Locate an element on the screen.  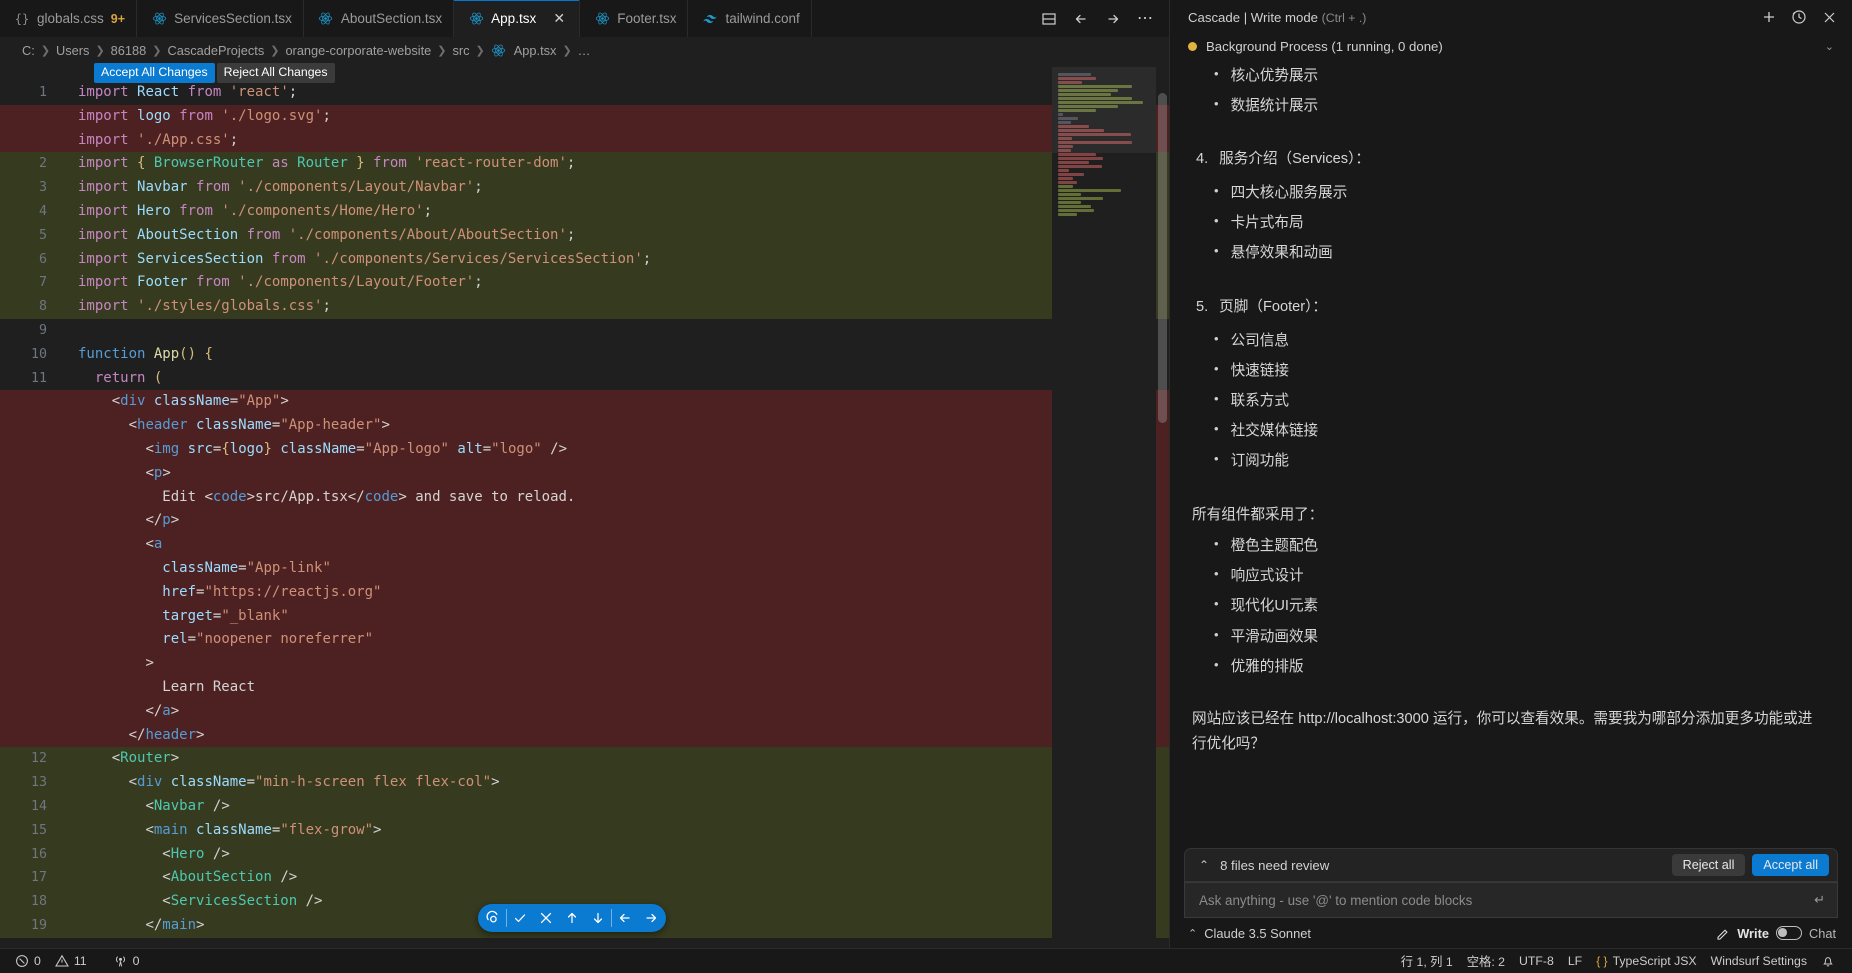
code-text: <Navbar /> is located at coordinates (474, 807).